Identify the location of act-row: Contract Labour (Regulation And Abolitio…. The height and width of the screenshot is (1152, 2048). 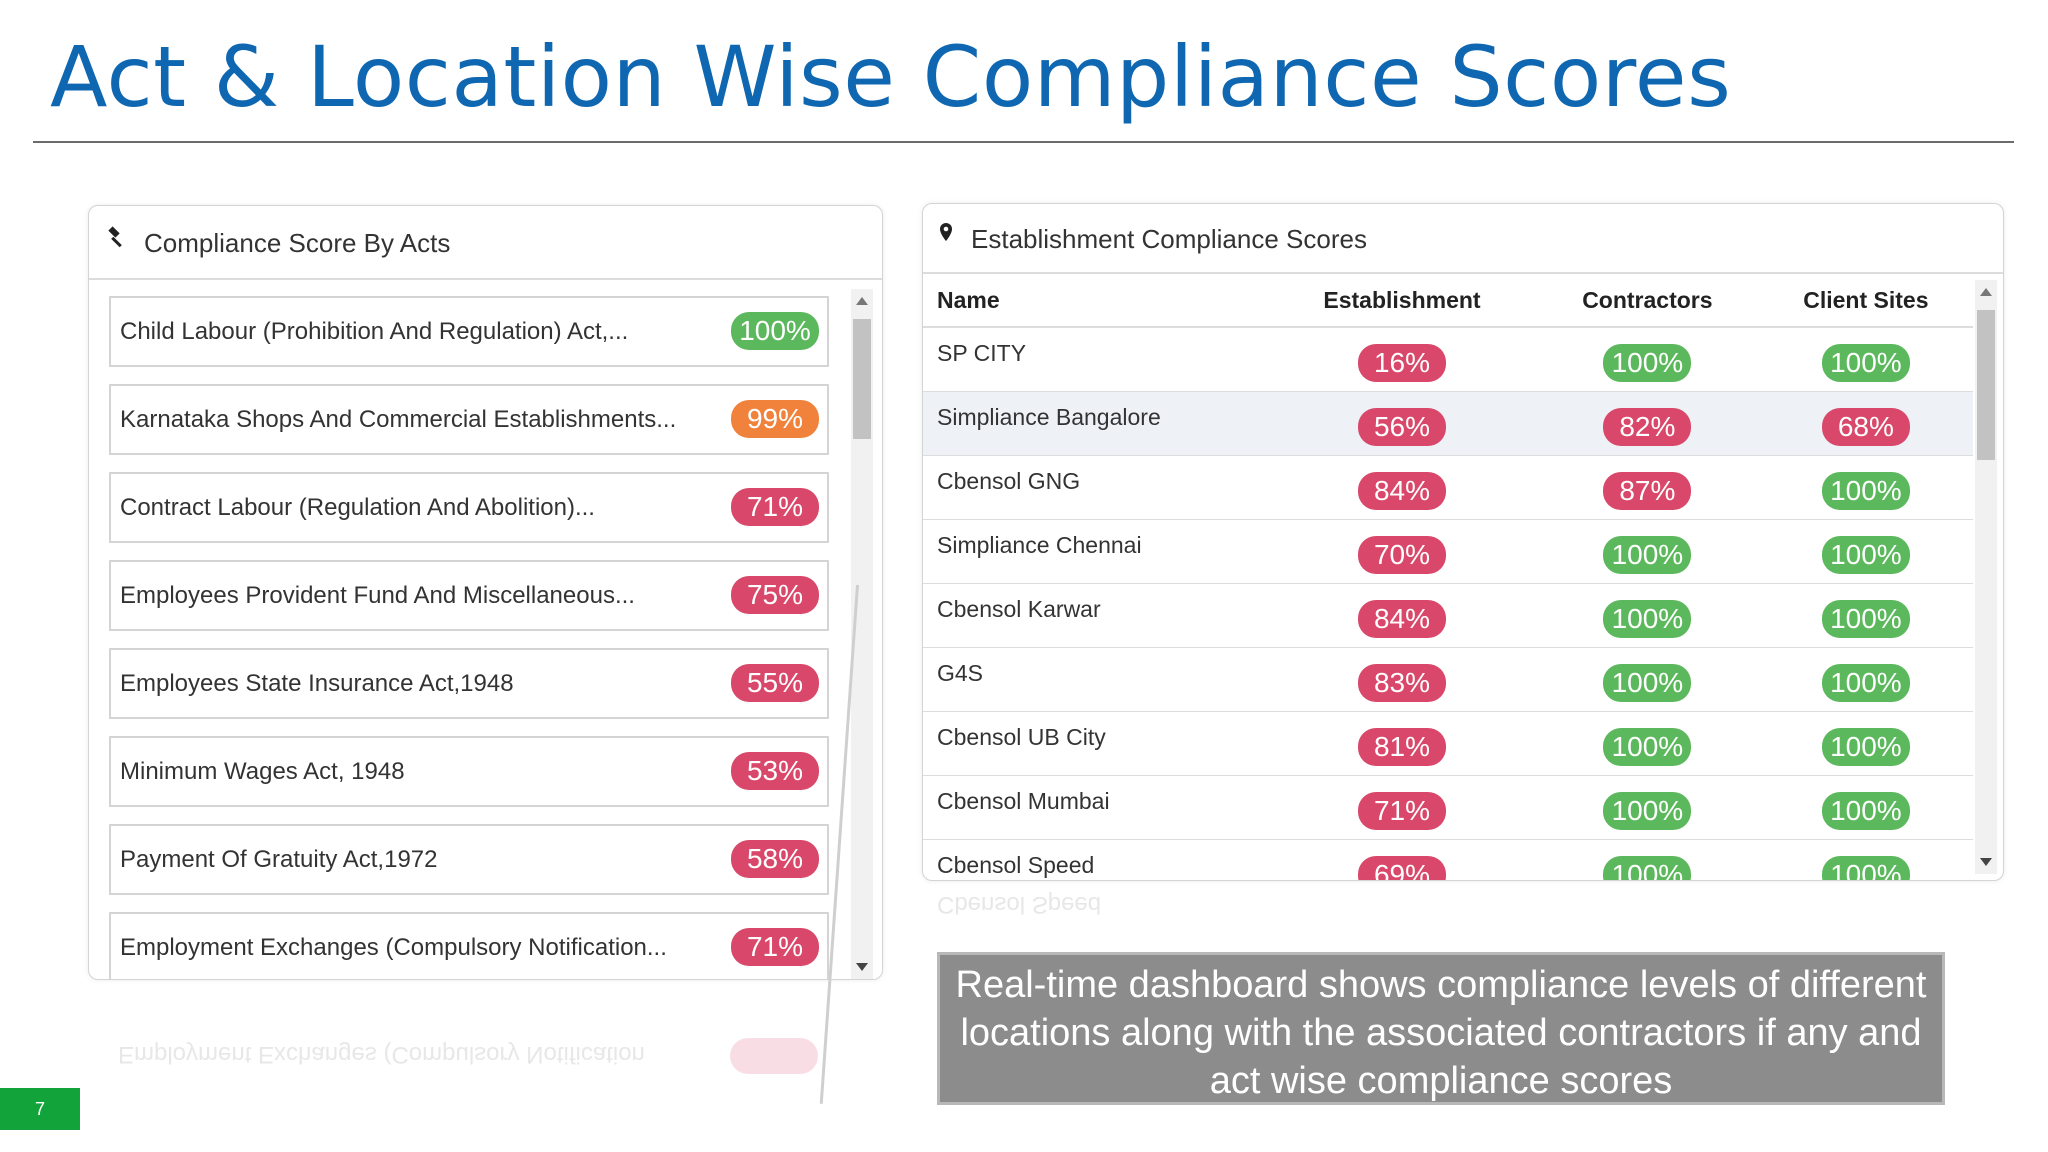
(469, 507).